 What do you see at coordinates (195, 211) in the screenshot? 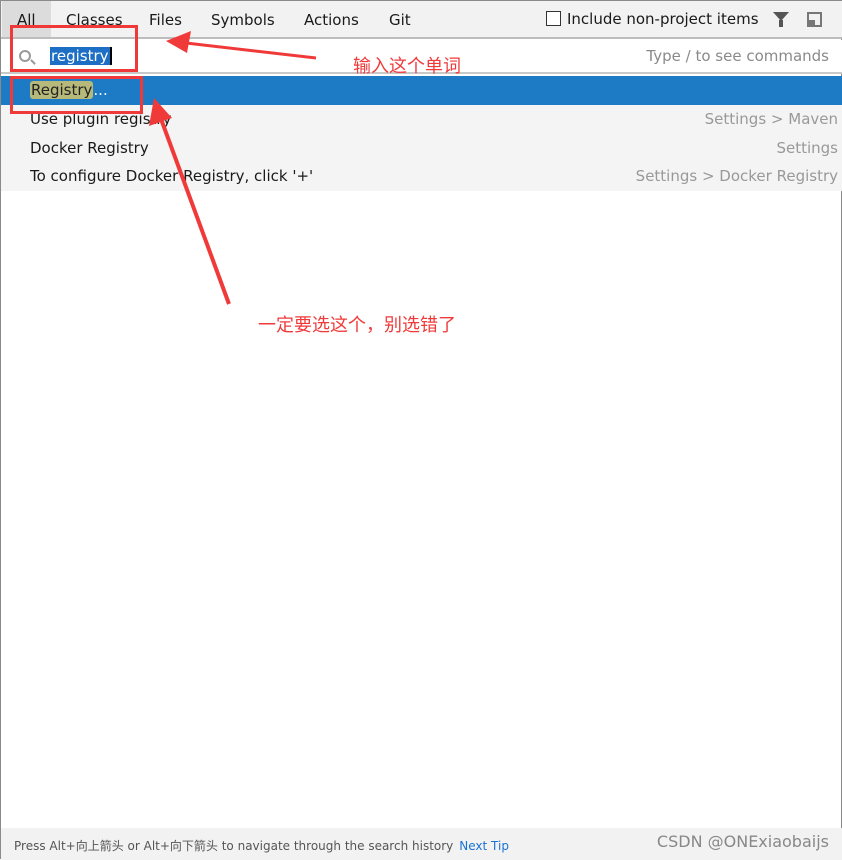
I see `annotation-arrow-select` at bounding box center [195, 211].